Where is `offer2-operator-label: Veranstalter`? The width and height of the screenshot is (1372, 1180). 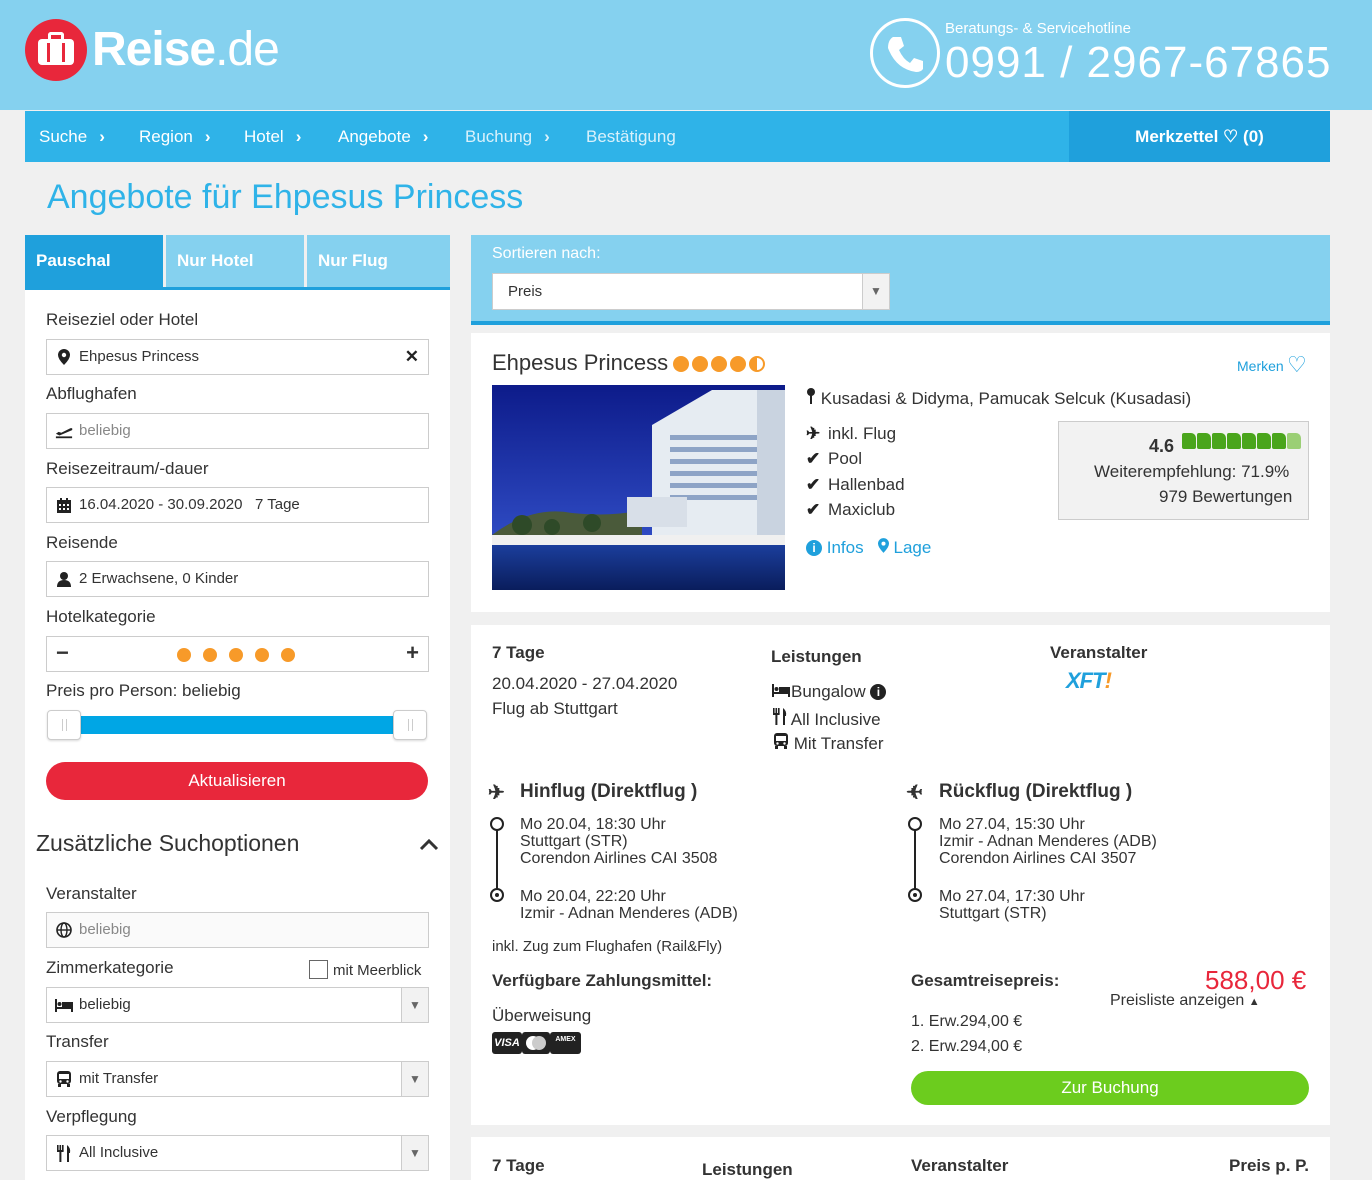 offer2-operator-label: Veranstalter is located at coordinates (960, 1165).